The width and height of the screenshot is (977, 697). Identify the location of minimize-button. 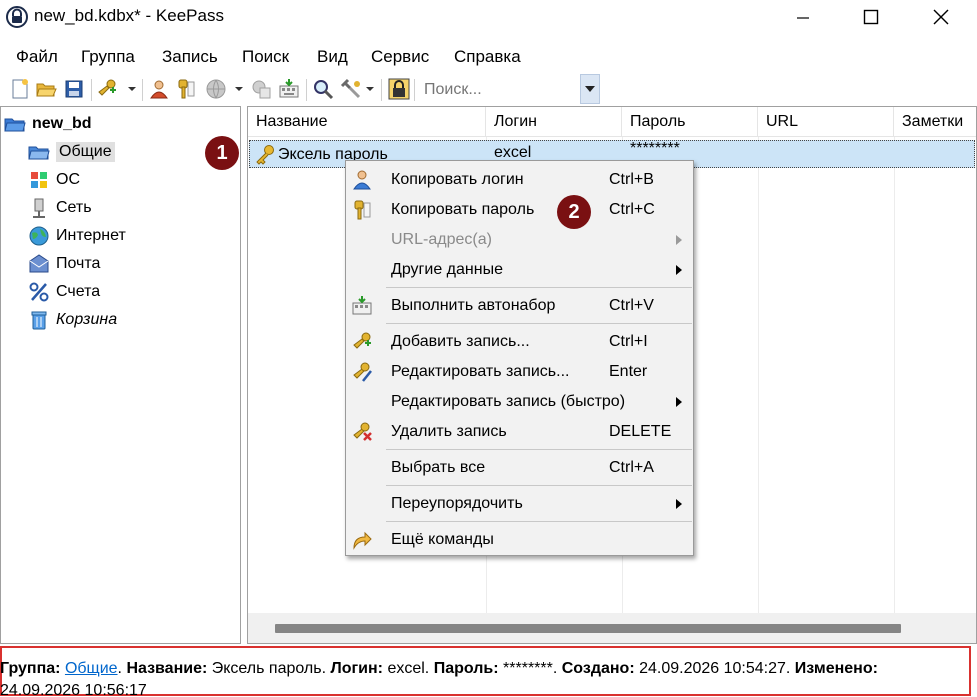
(803, 17).